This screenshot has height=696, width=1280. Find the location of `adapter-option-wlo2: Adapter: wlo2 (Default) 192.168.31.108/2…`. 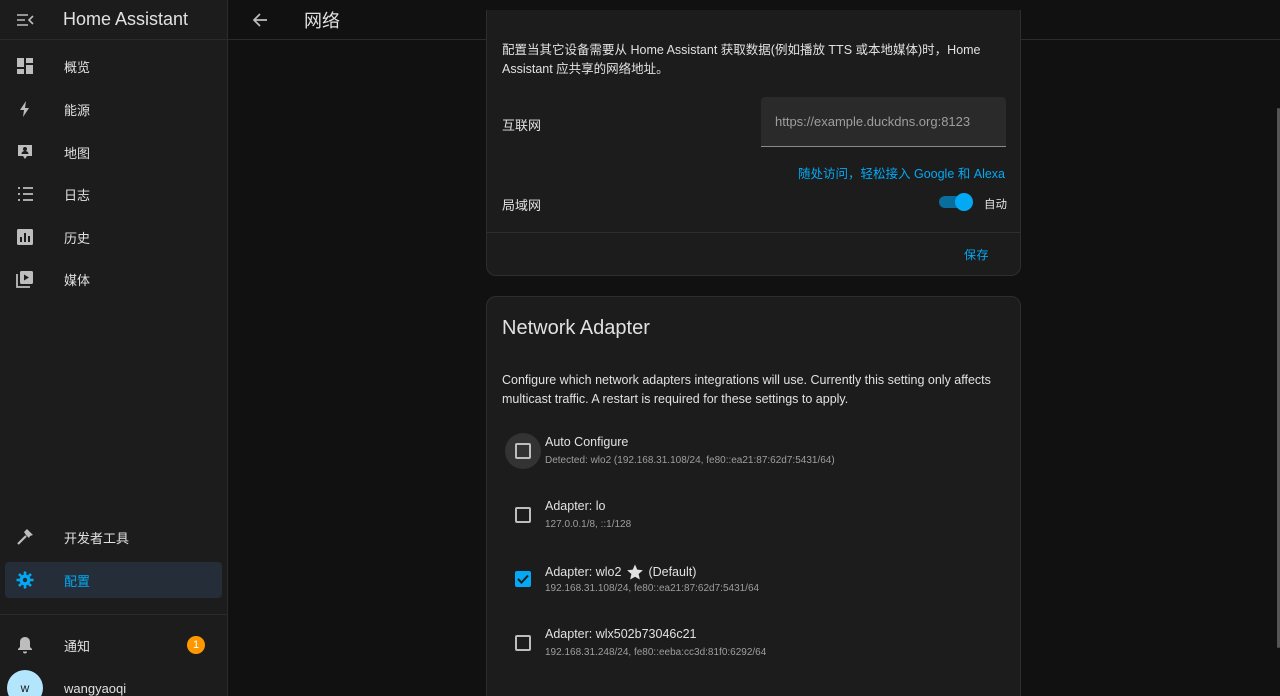

adapter-option-wlo2: Adapter: wlo2 (Default) 192.168.31.108/2… is located at coordinates (757, 581).